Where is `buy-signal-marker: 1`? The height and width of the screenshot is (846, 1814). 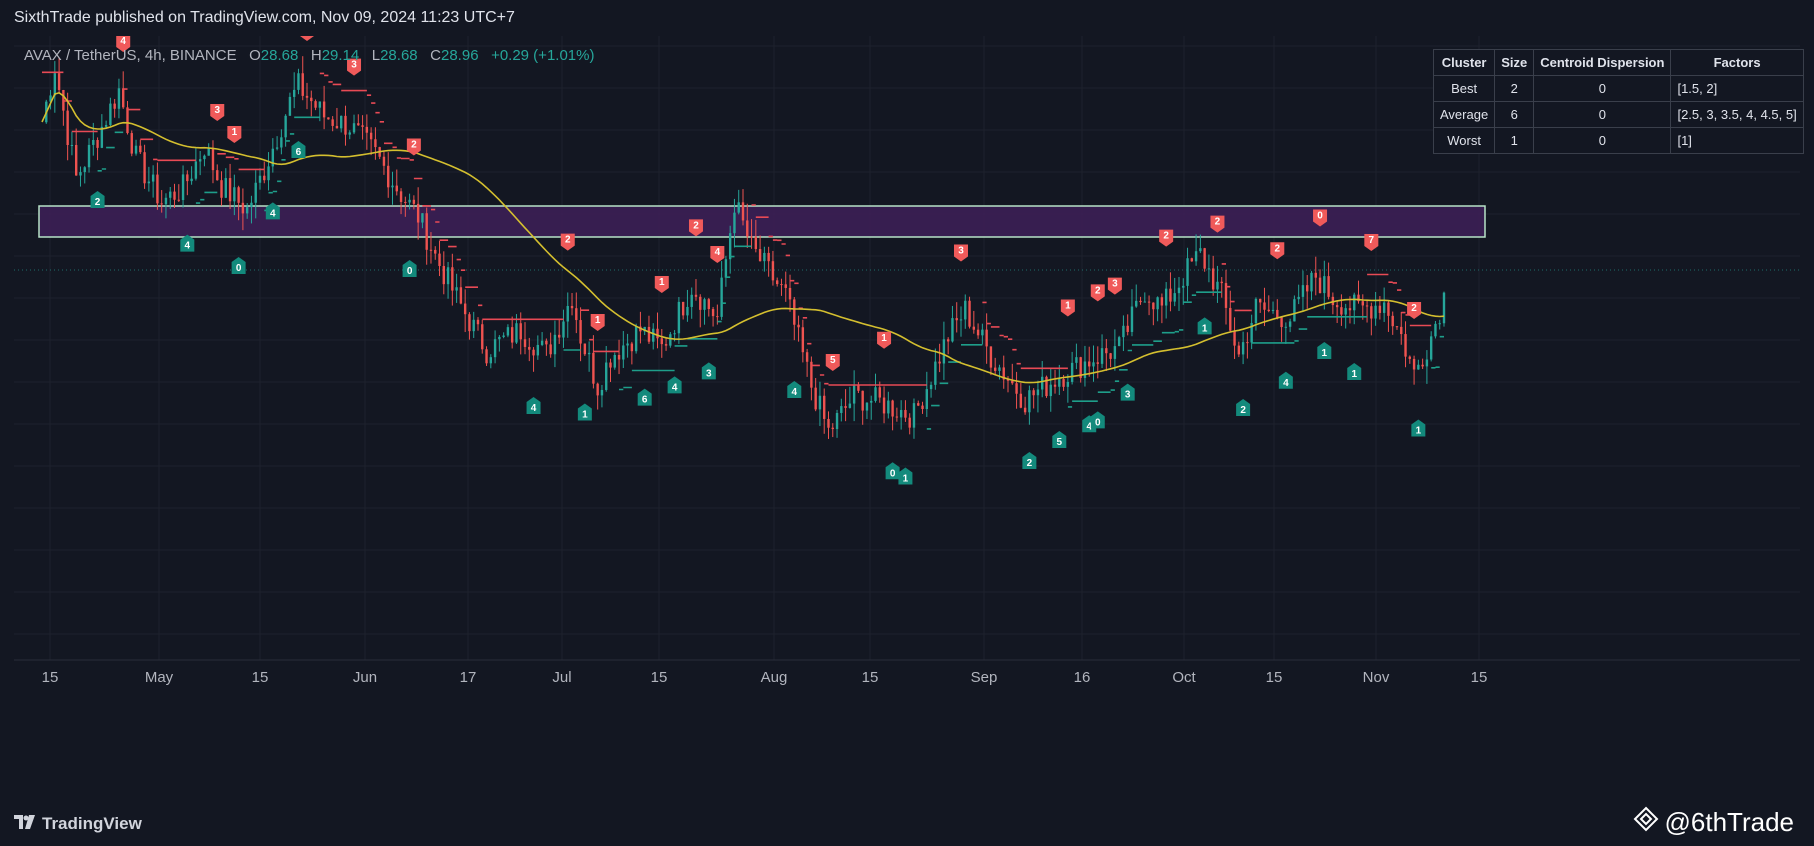 buy-signal-marker: 1 is located at coordinates (584, 412).